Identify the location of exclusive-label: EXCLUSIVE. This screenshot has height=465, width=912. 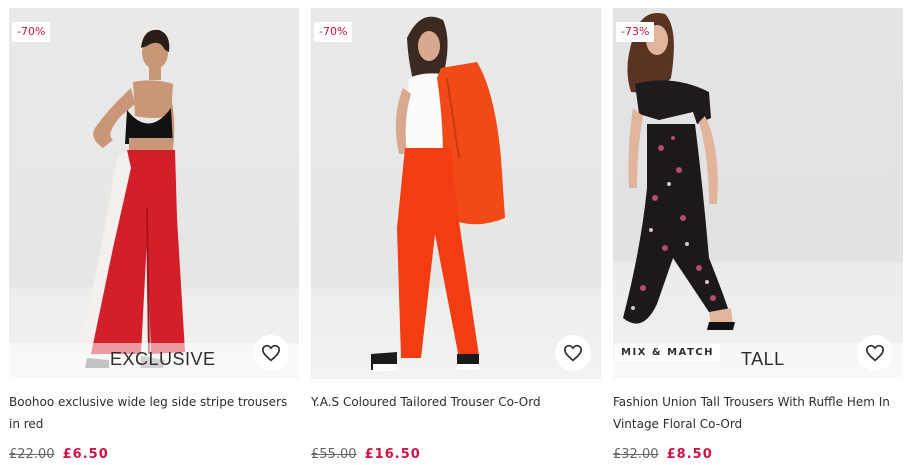
(163, 359).